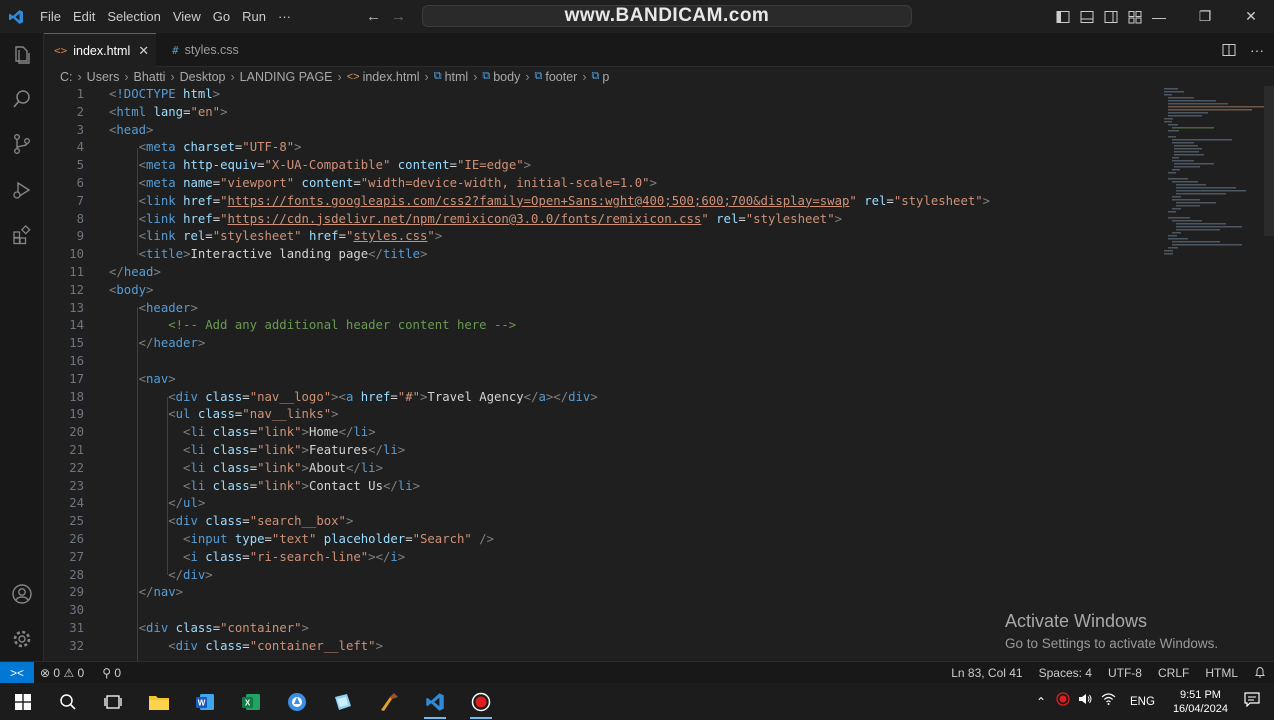 The height and width of the screenshot is (720, 1274). What do you see at coordinates (138, 272) in the screenshot?
I see `code-token: head` at bounding box center [138, 272].